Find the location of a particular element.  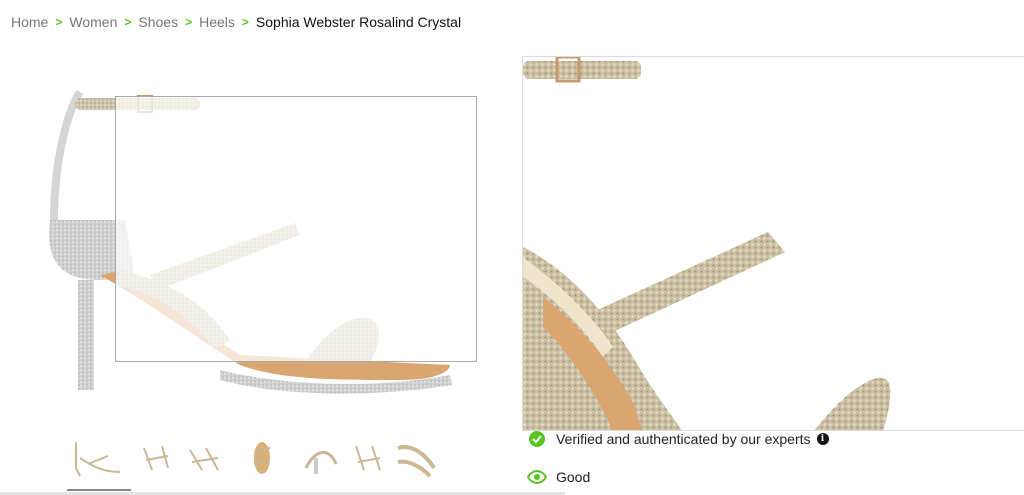

thumbnail-pair-angled is located at coordinates (204, 458).